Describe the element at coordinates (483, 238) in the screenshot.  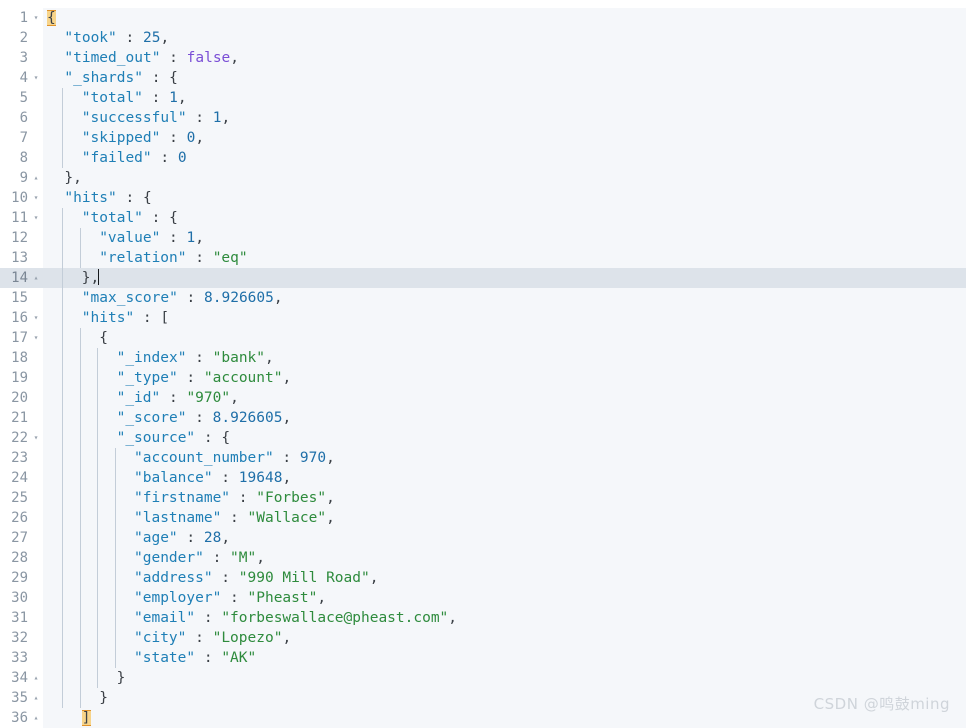
I see `code-line: 12 "value" : 1,` at that location.